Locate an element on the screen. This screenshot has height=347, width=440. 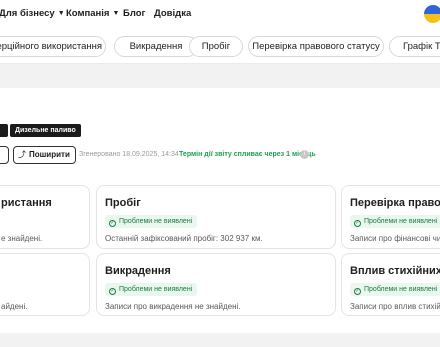
nav-for-business: Для бізнесу ▼ is located at coordinates (32, 13).